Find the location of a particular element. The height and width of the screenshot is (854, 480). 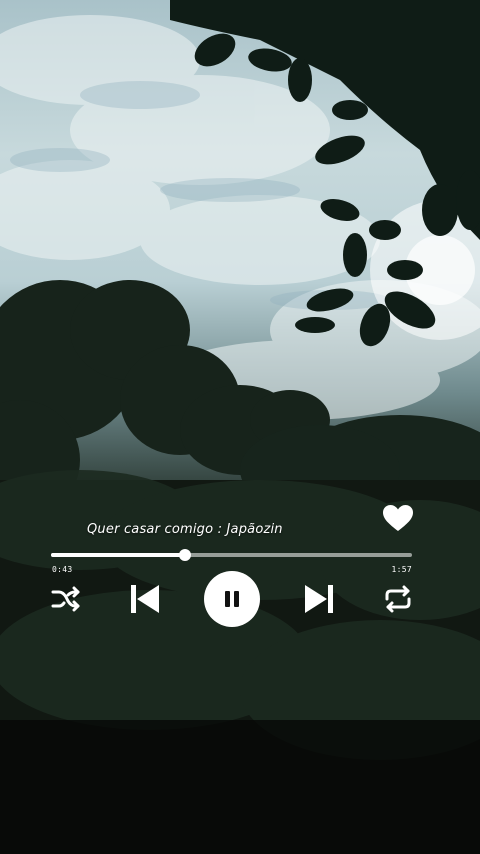

song-title: Quer casar comigo : Japãozin is located at coordinates (185, 529).